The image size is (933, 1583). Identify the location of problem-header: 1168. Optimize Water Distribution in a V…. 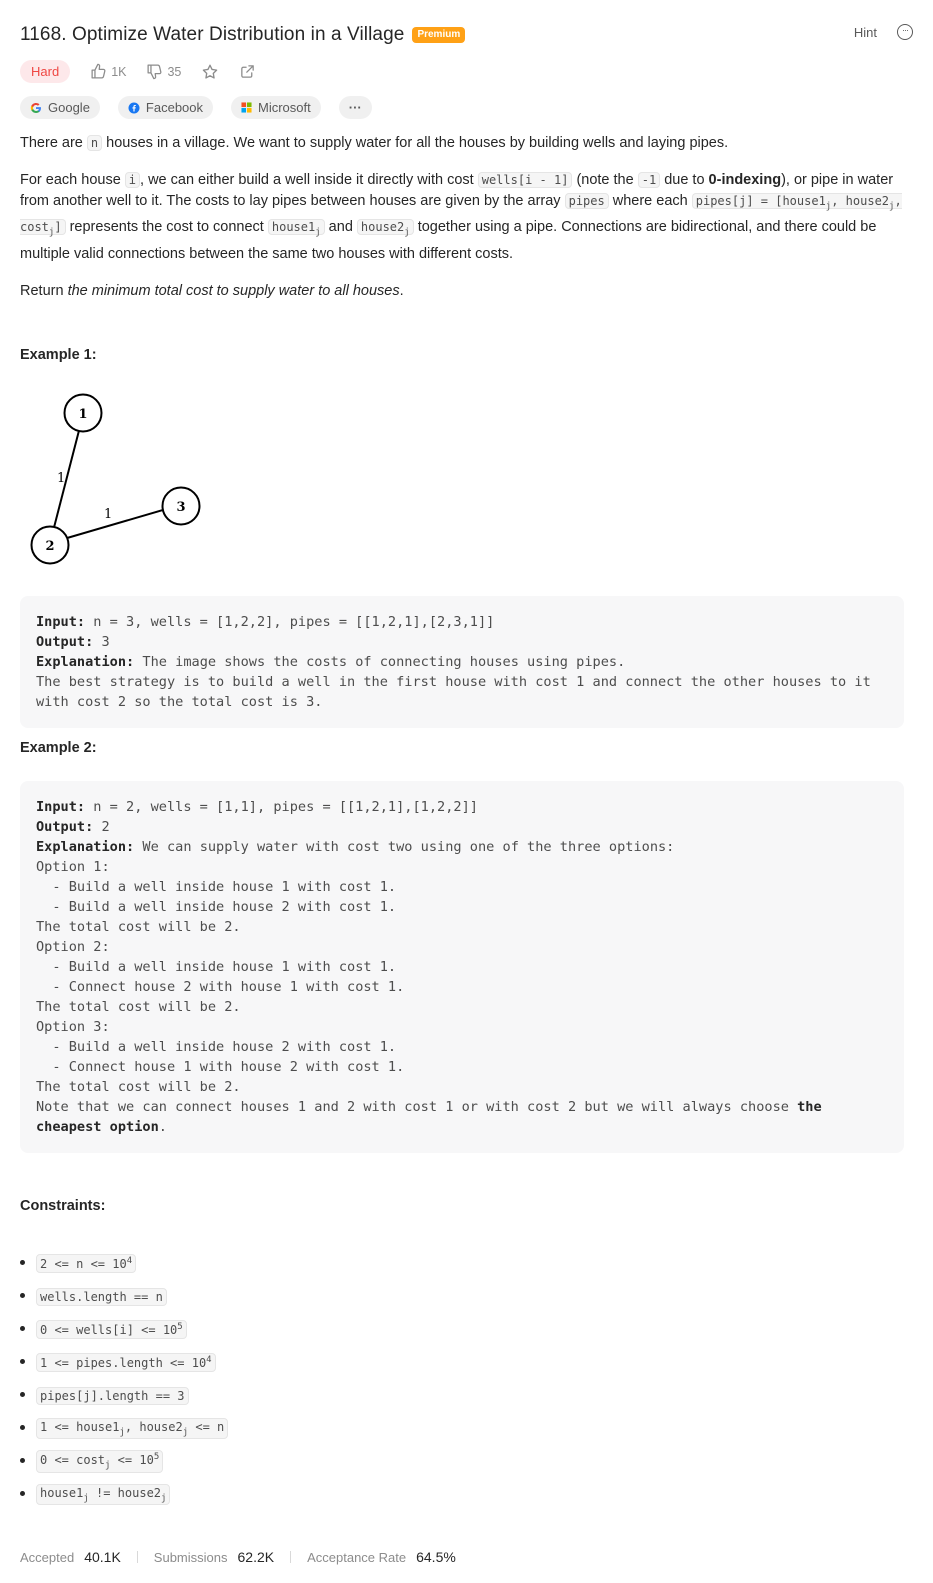
(466, 35).